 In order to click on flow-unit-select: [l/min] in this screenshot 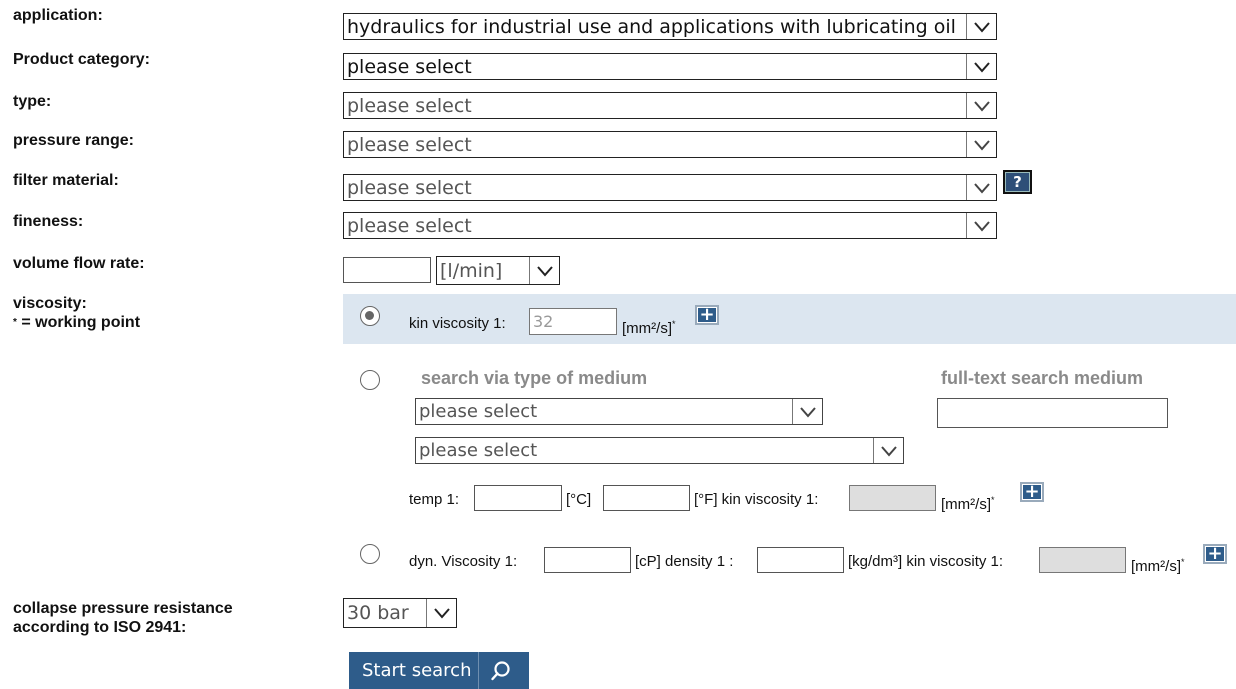, I will do `click(498, 270)`.